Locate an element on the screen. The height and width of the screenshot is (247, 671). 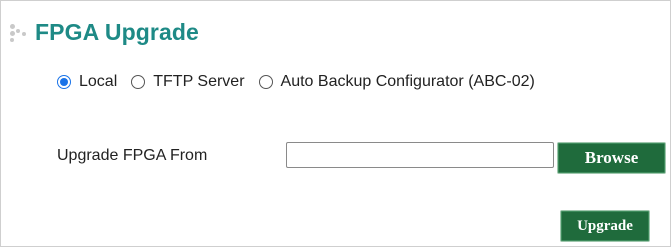
radio-label-local: Local is located at coordinates (98, 81).